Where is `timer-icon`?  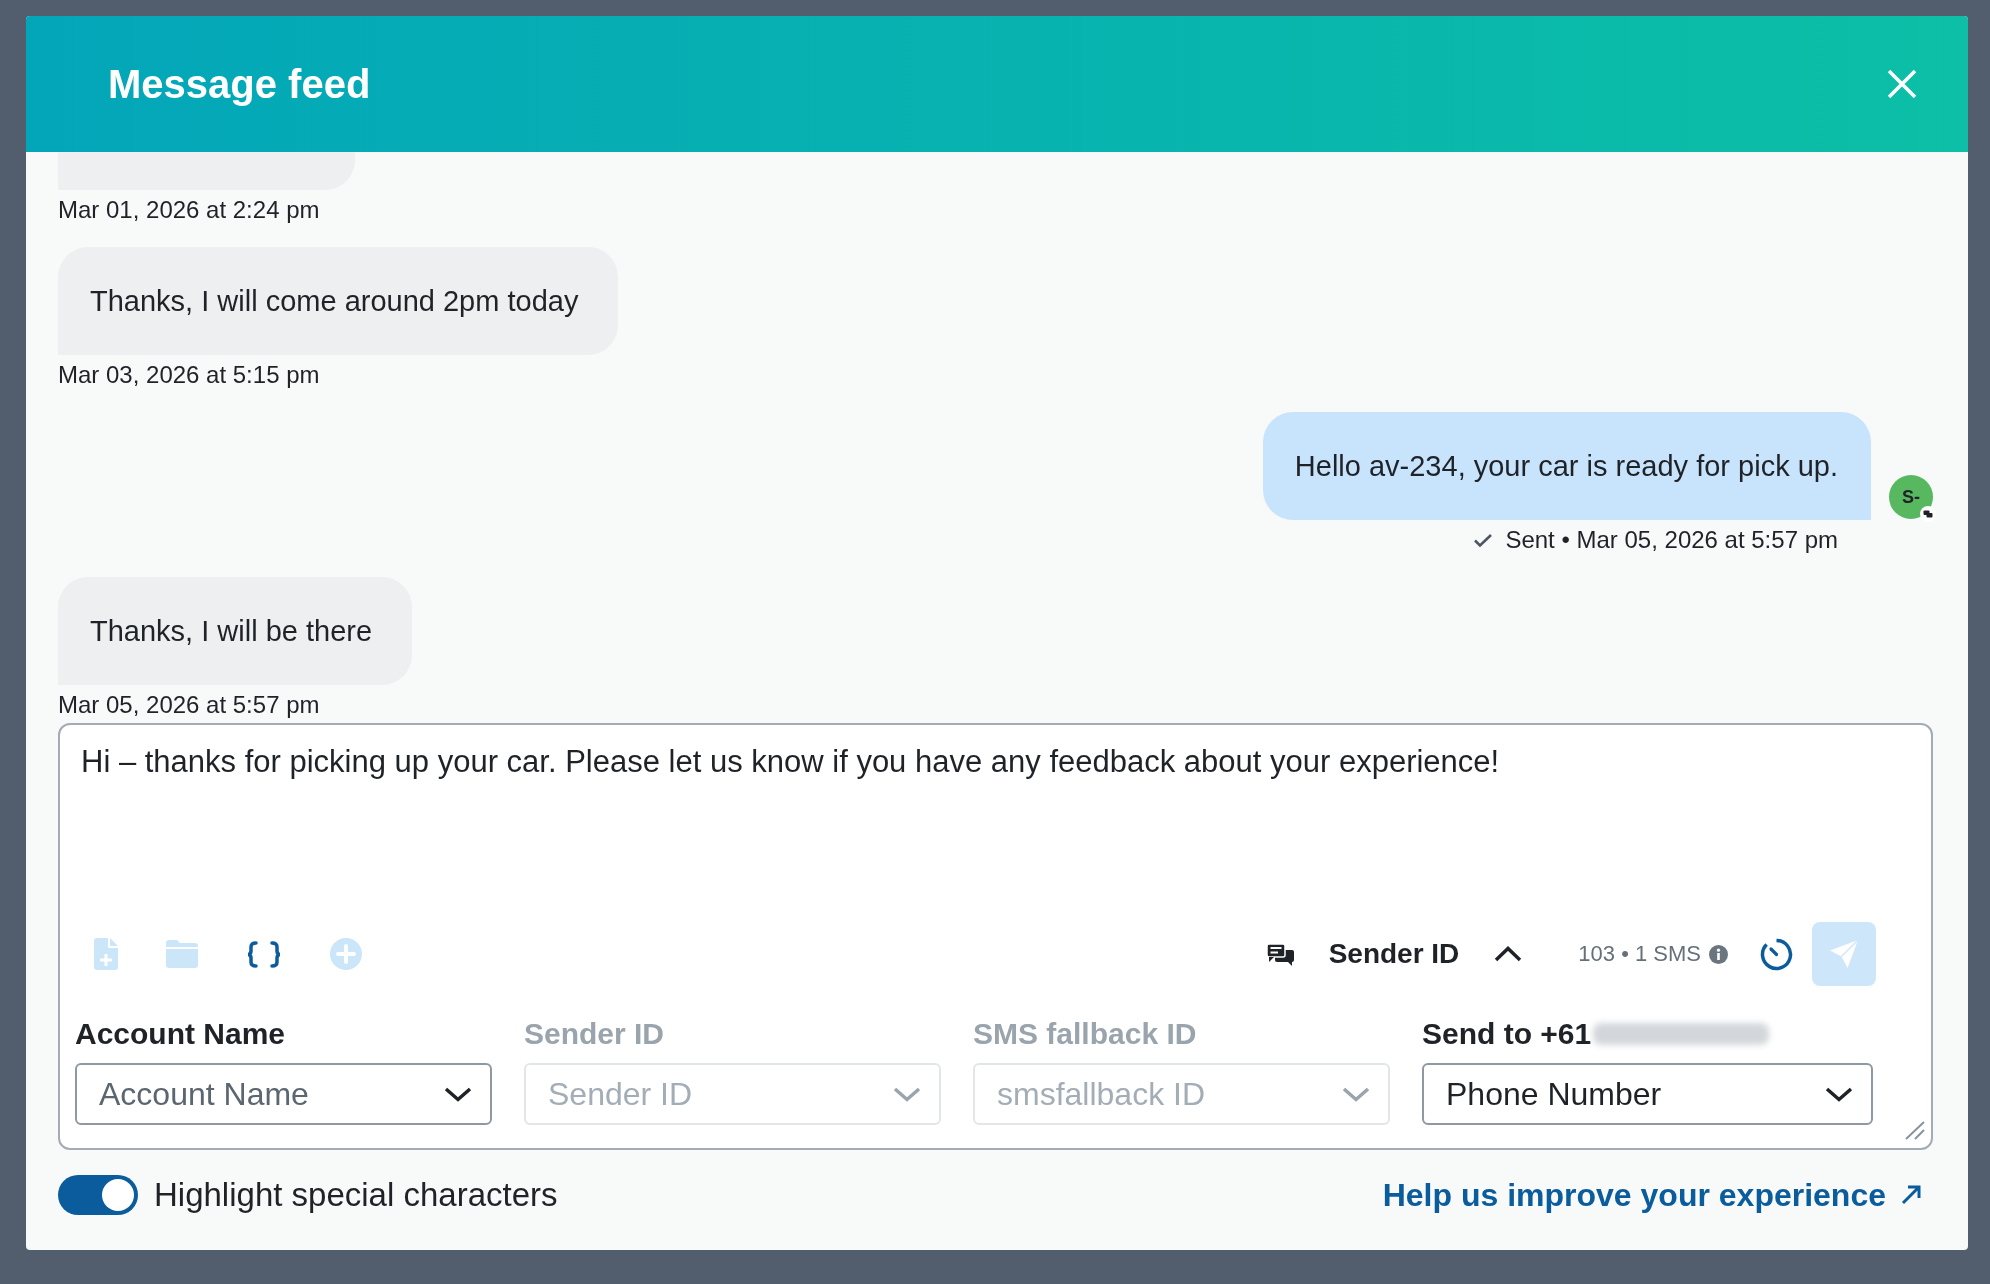
timer-icon is located at coordinates (1776, 954).